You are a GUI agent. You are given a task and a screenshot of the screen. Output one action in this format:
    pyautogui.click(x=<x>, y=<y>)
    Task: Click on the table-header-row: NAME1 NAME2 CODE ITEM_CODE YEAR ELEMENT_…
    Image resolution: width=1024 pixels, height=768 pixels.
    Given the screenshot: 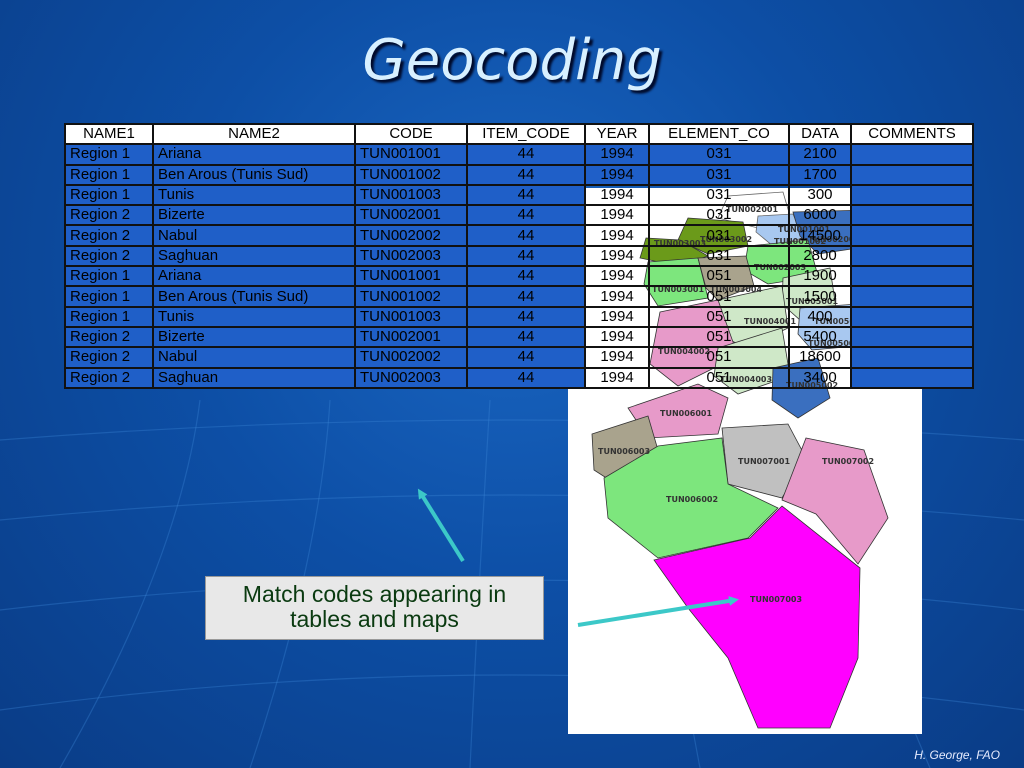 What is the action you would take?
    pyautogui.click(x=519, y=134)
    